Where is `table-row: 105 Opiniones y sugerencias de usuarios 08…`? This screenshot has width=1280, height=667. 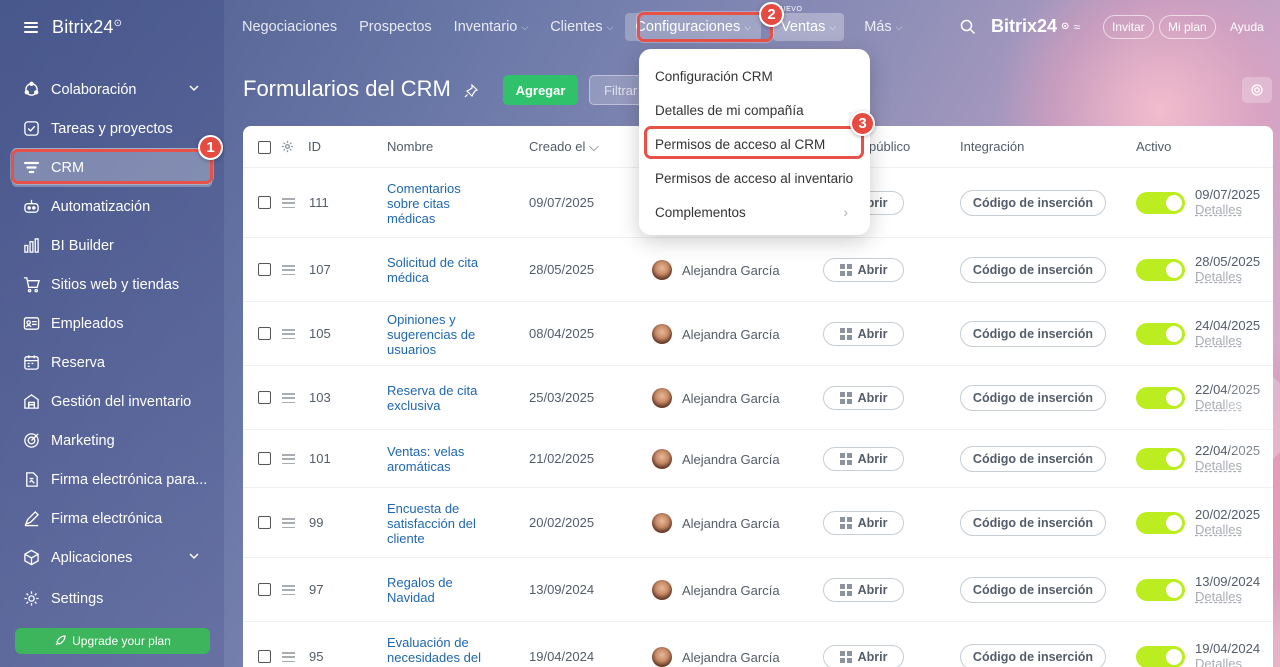
table-row: 105 Opiniones y sugerencias de usuarios 08… is located at coordinates (758, 334).